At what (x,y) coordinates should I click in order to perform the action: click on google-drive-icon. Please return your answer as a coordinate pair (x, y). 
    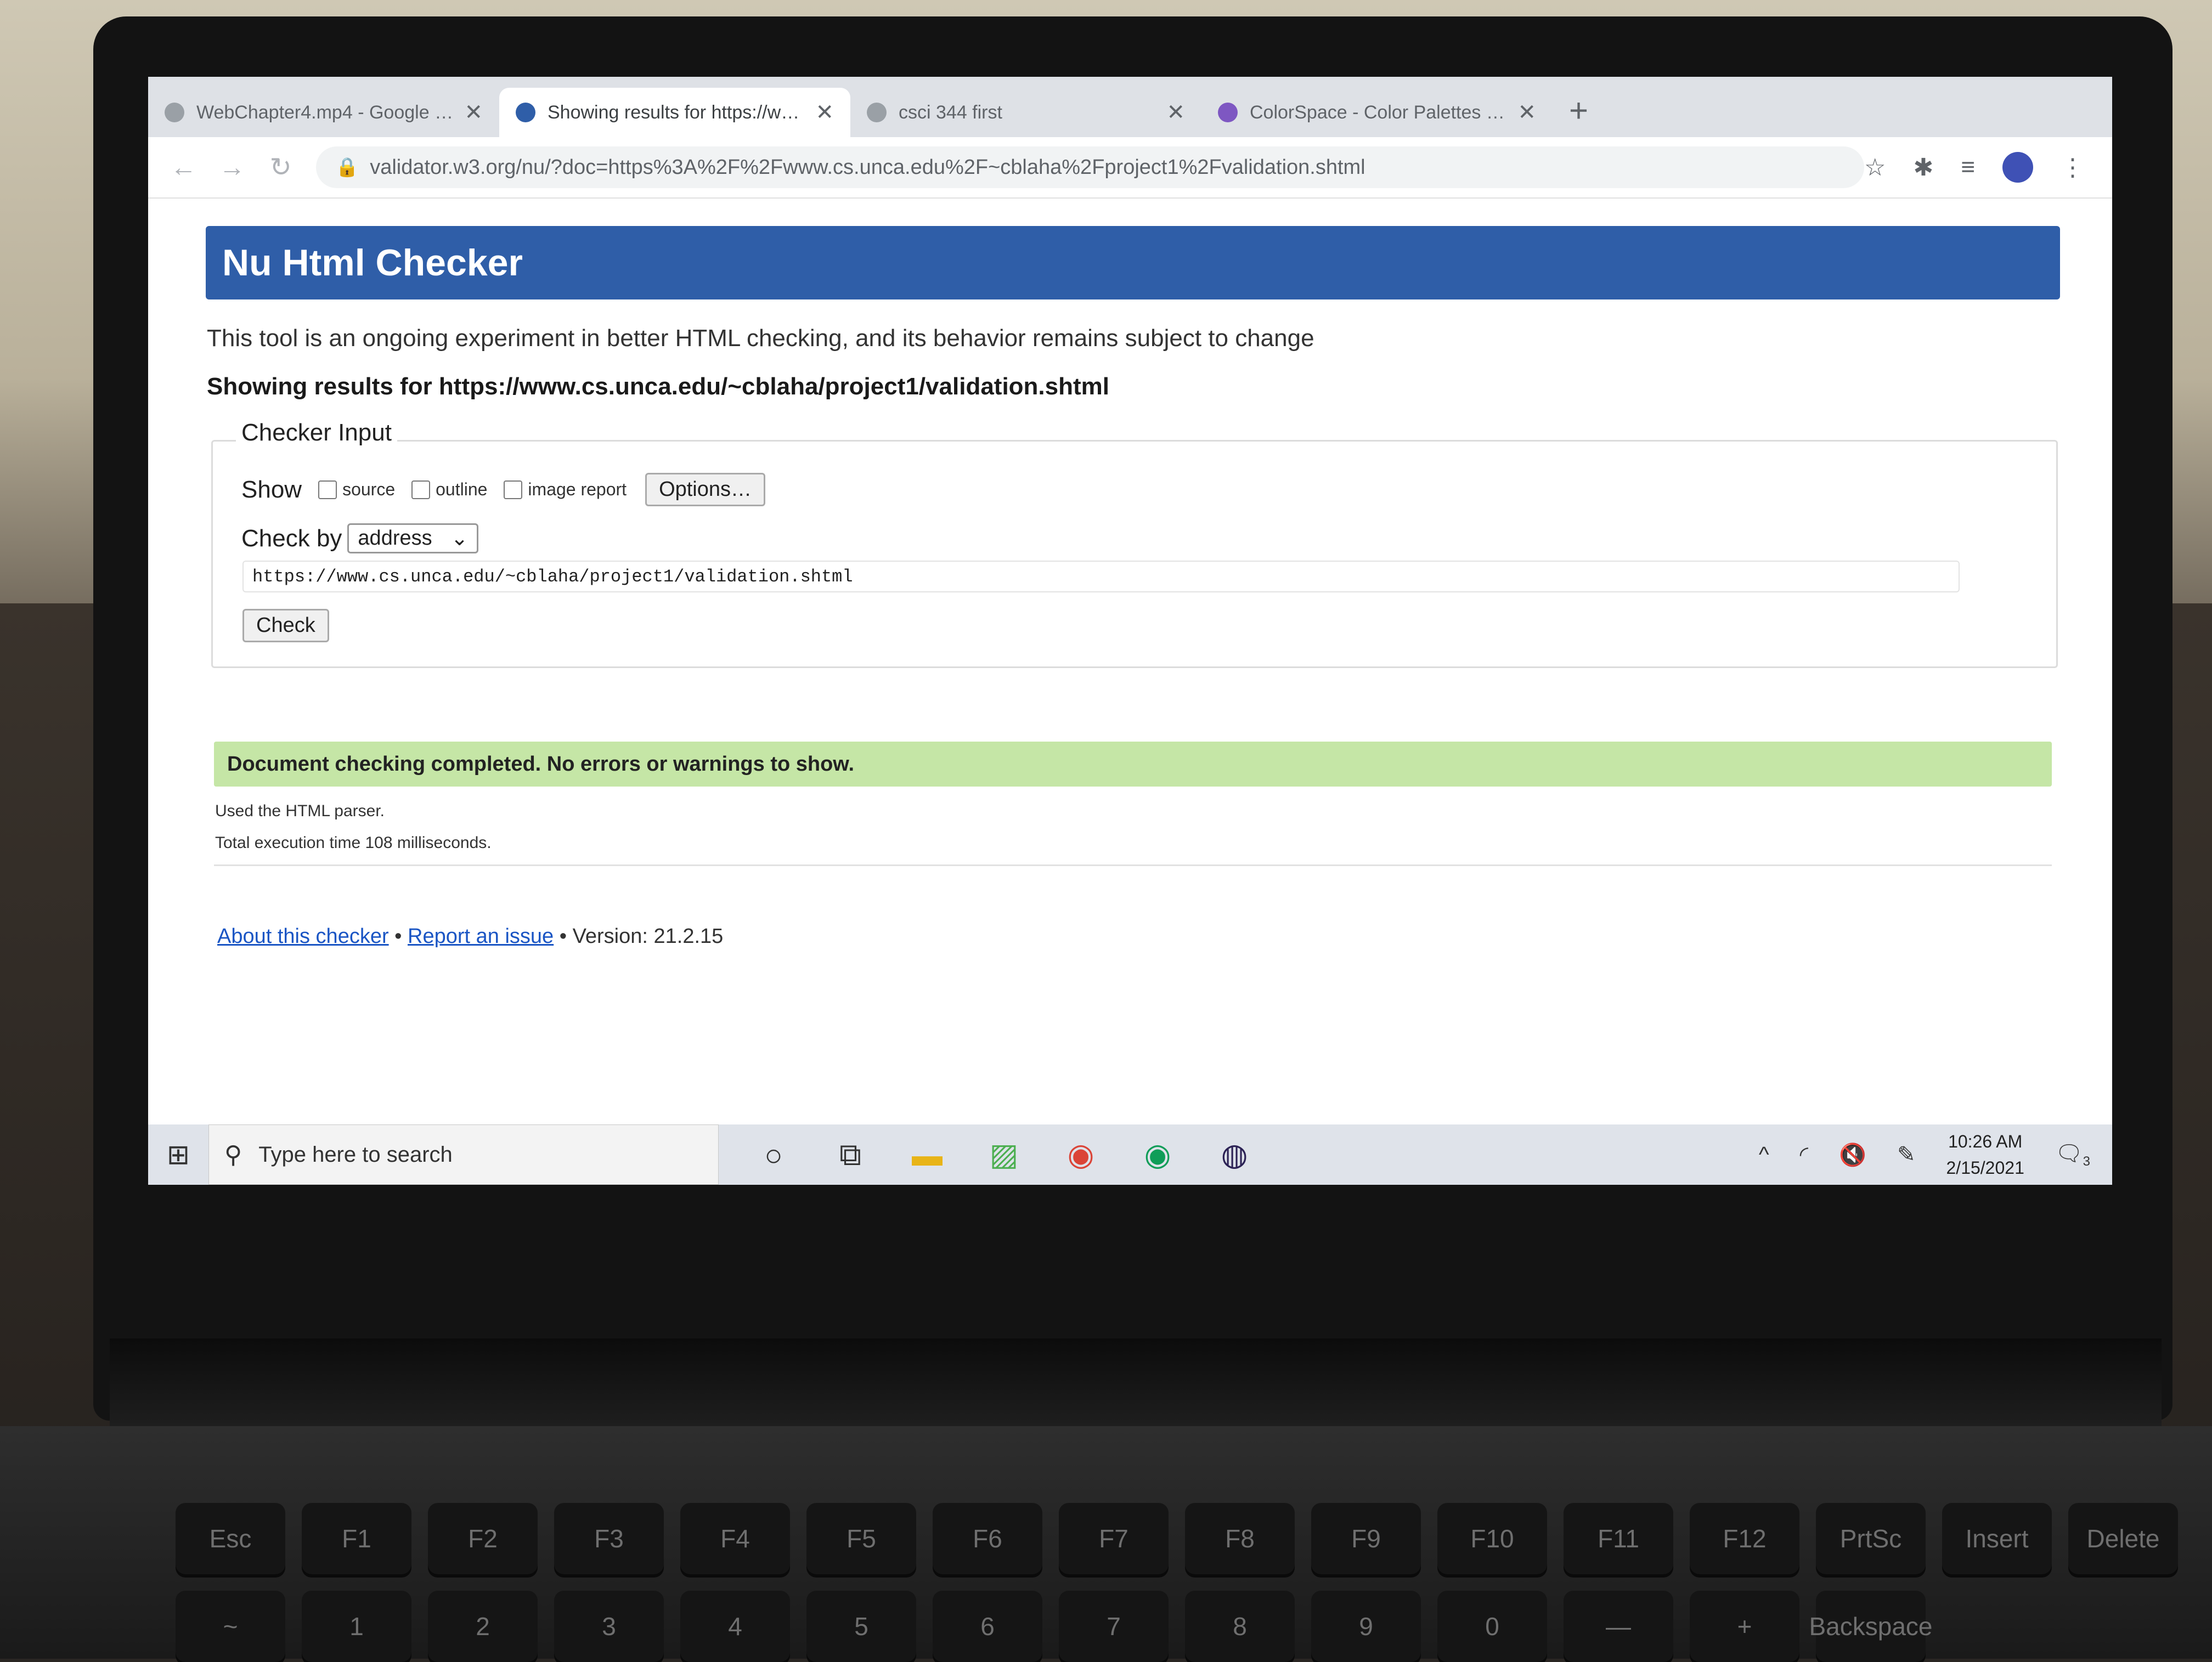
    Looking at the image, I should click on (174, 112).